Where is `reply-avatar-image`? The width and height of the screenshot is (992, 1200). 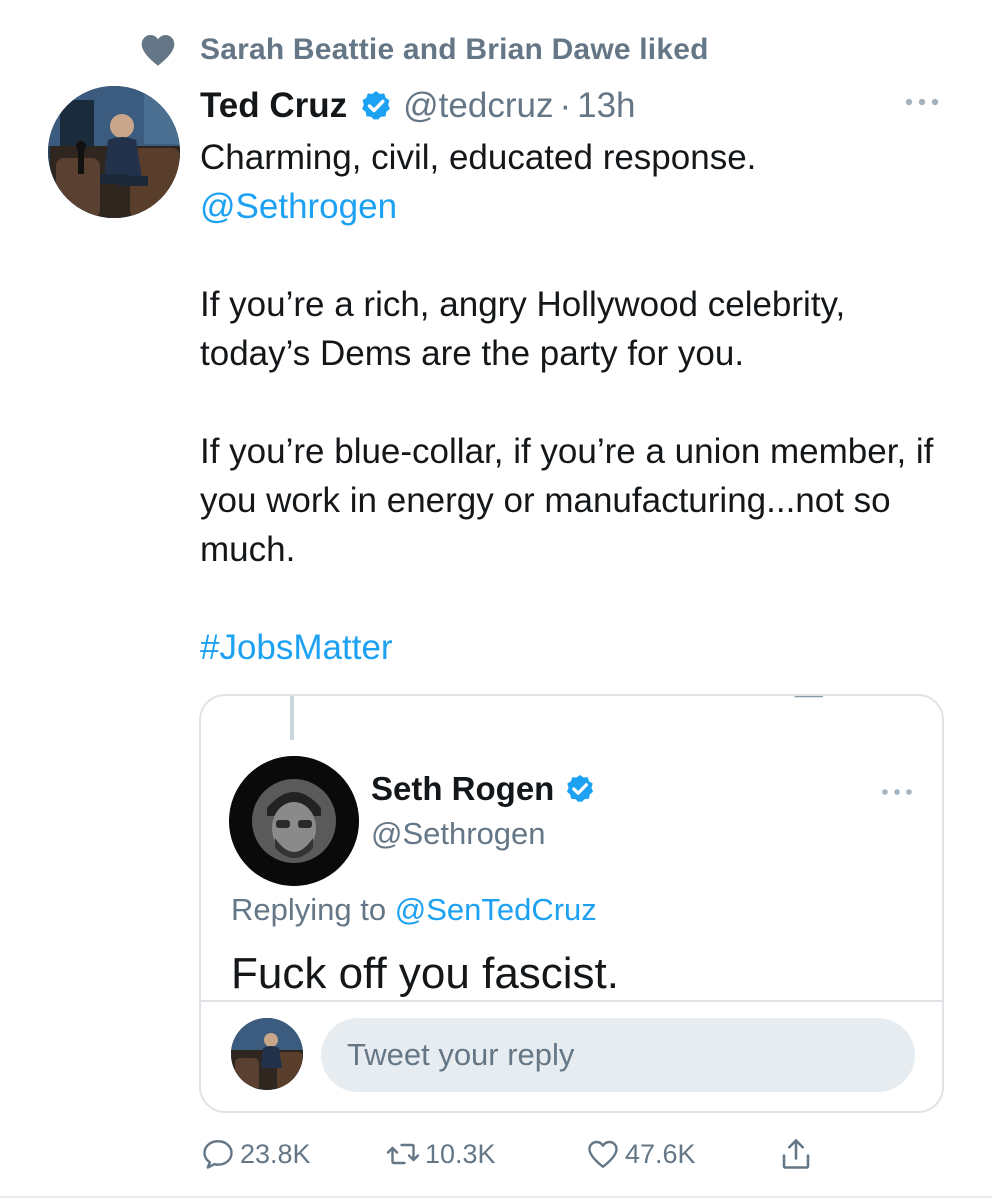
reply-avatar-image is located at coordinates (267, 1054).